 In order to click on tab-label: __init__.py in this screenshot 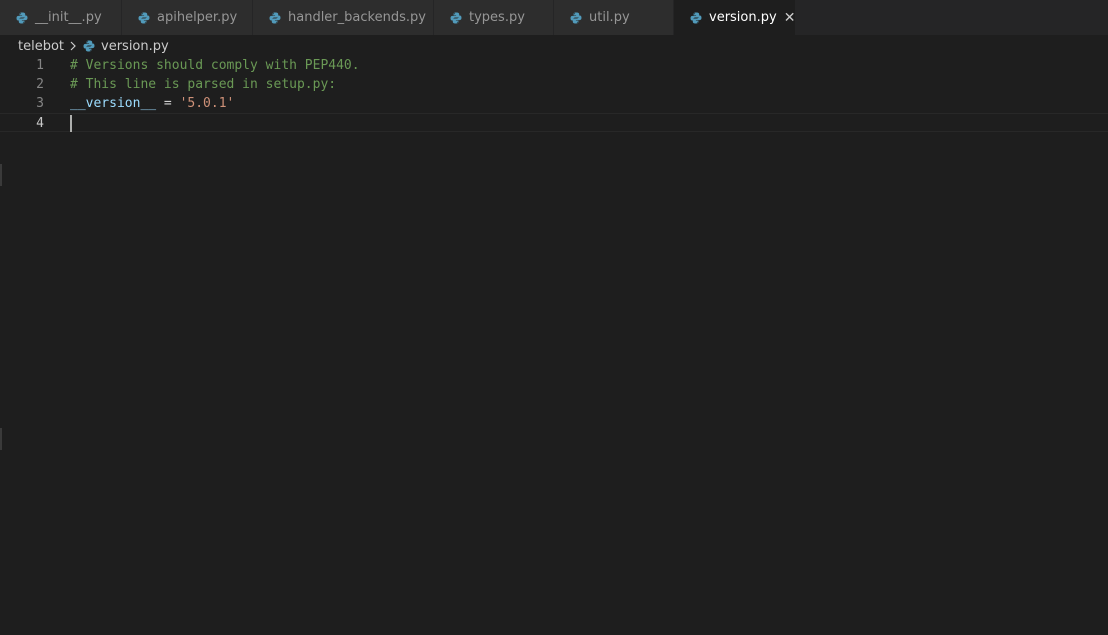, I will do `click(68, 17)`.